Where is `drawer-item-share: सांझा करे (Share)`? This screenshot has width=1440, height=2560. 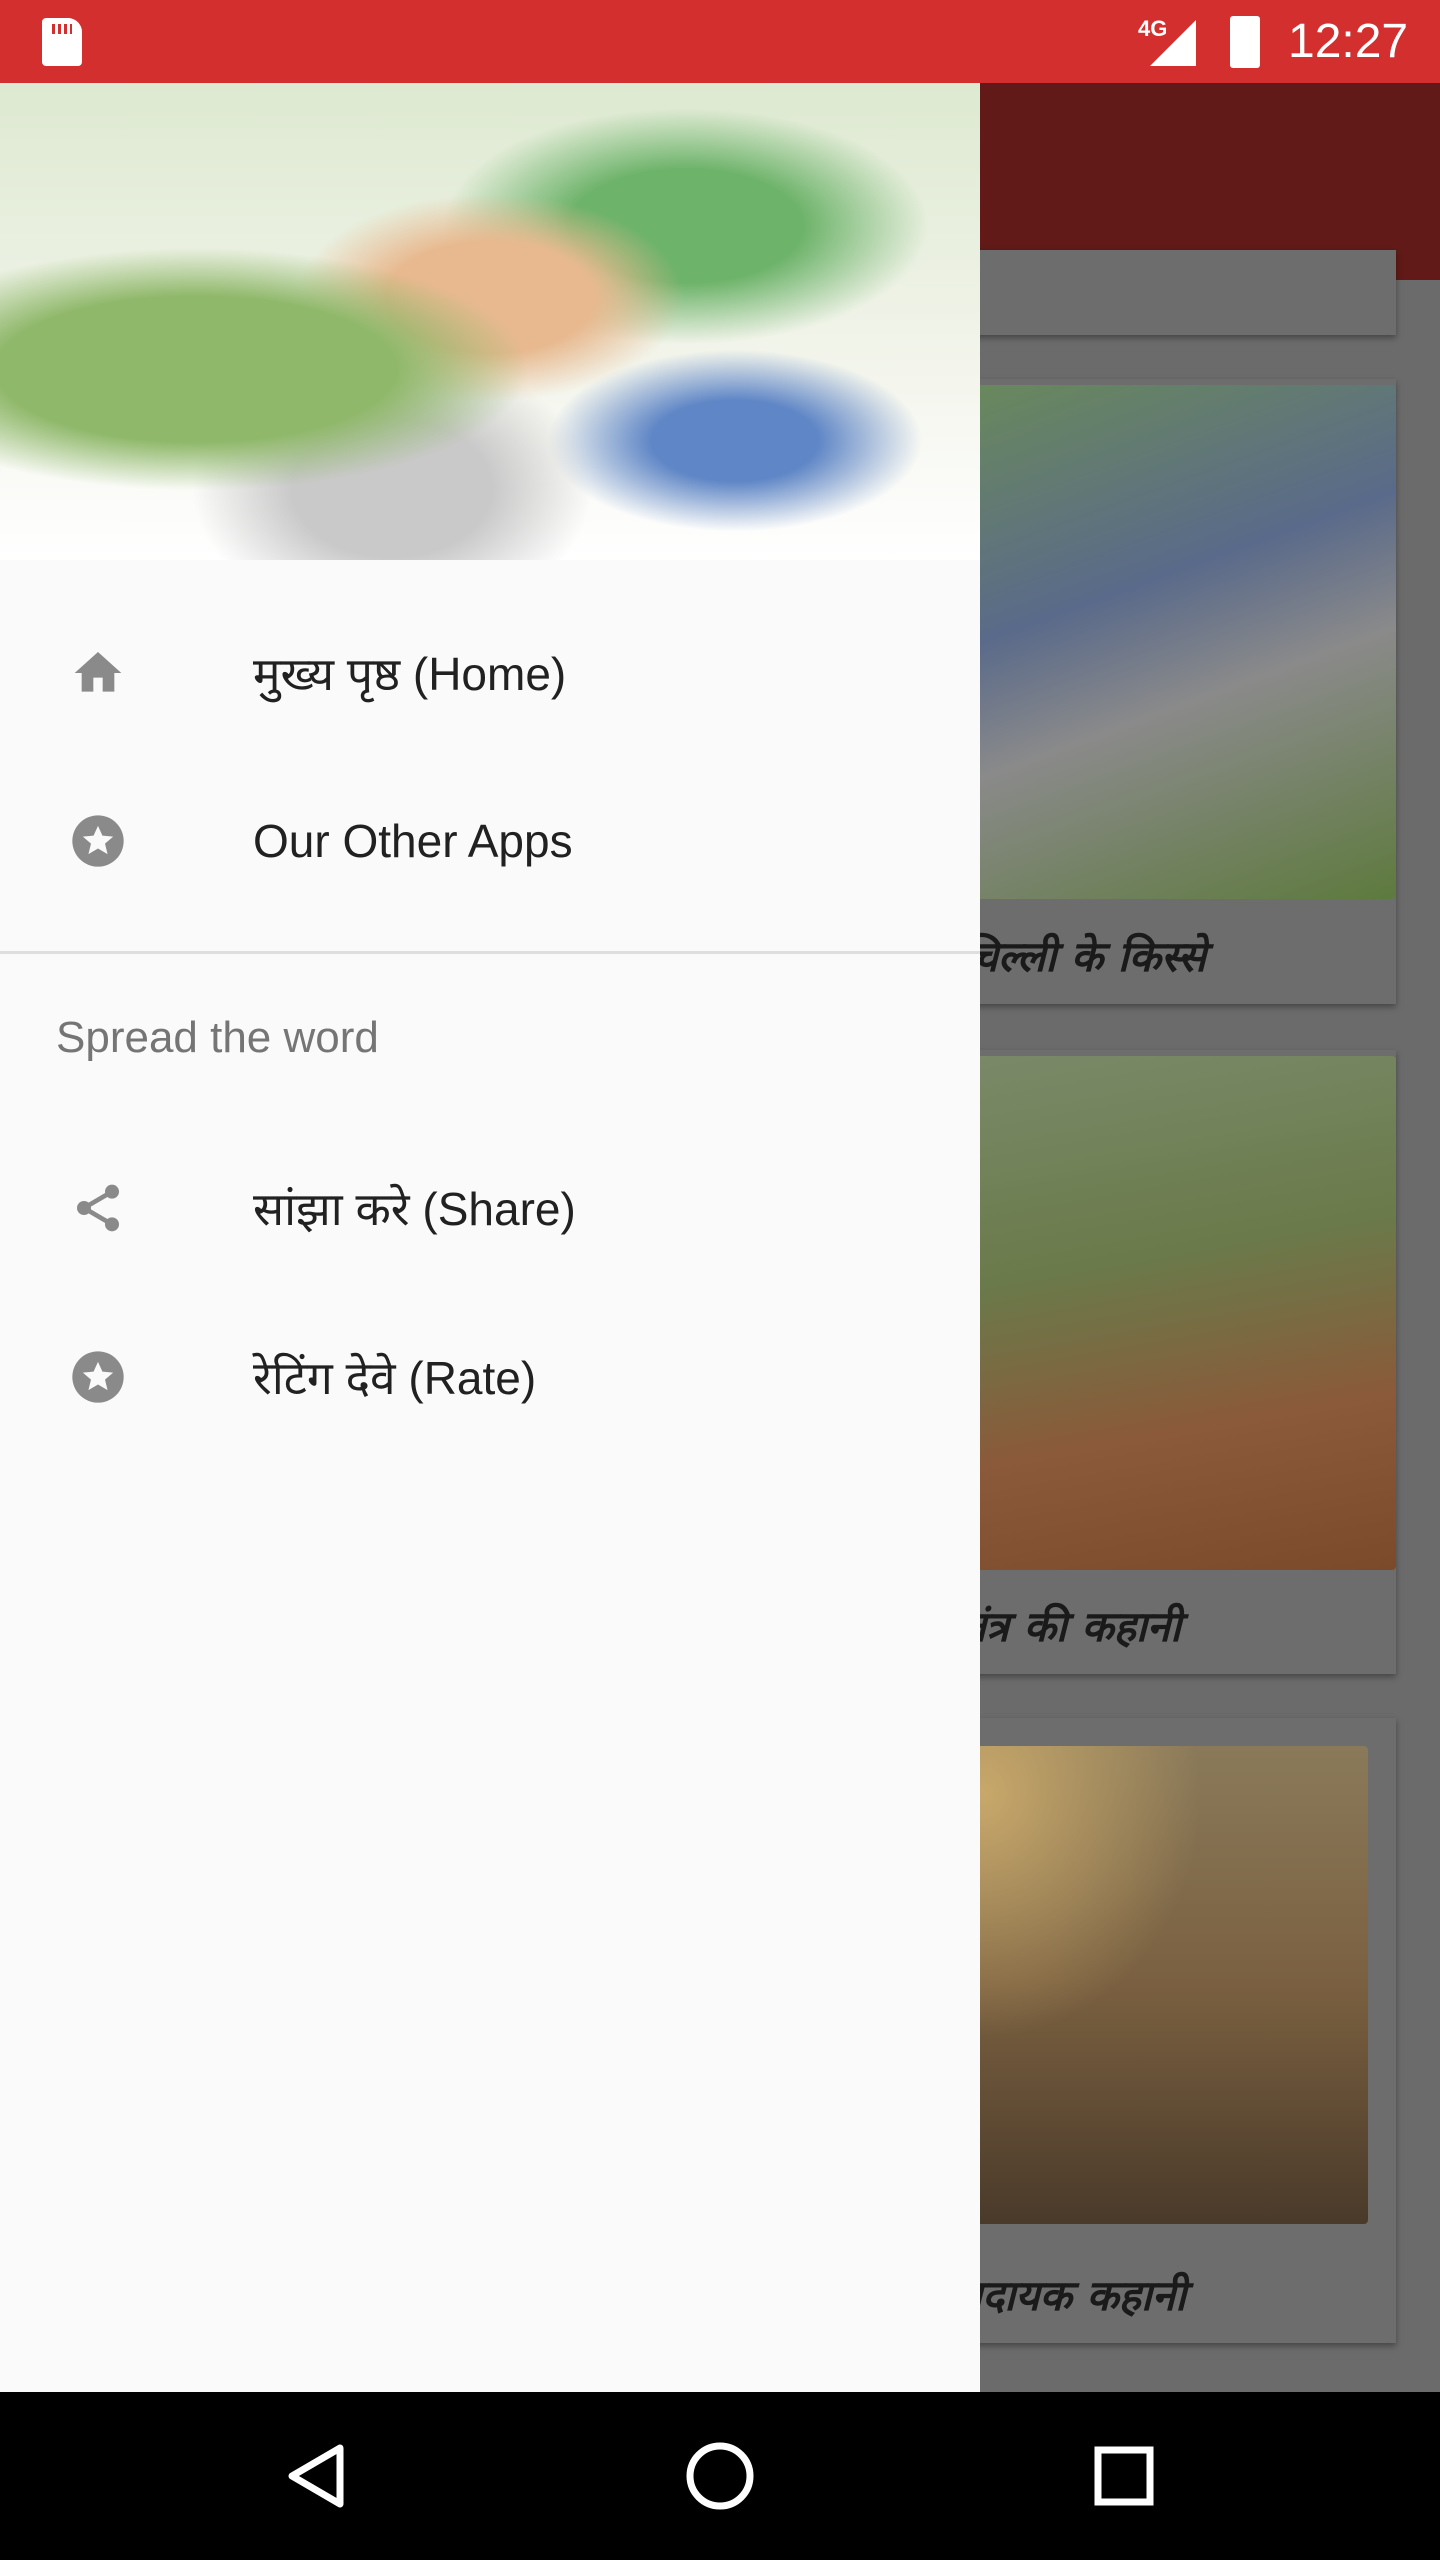 drawer-item-share: सांझा करे (Share) is located at coordinates (490, 1208).